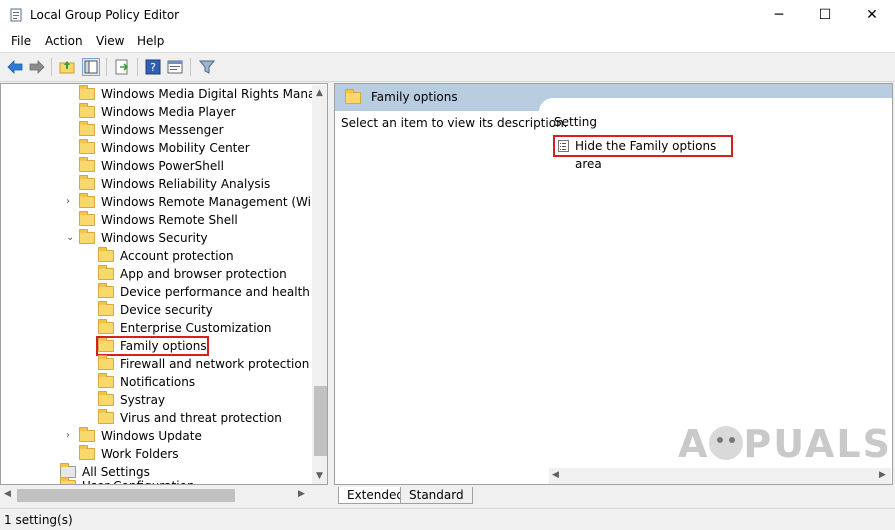 The width and height of the screenshot is (895, 530). Describe the element at coordinates (215, 364) in the screenshot. I see `tree-item-label: Firewall and network protection` at that location.